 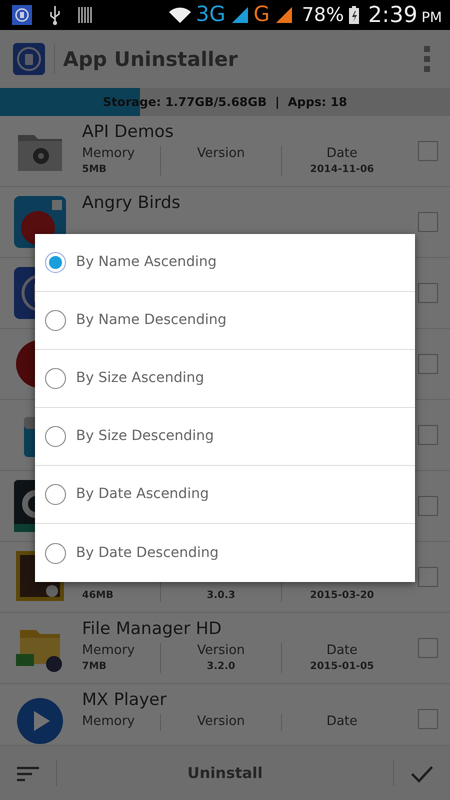 I want to click on column-value: 5MB, so click(x=95, y=169).